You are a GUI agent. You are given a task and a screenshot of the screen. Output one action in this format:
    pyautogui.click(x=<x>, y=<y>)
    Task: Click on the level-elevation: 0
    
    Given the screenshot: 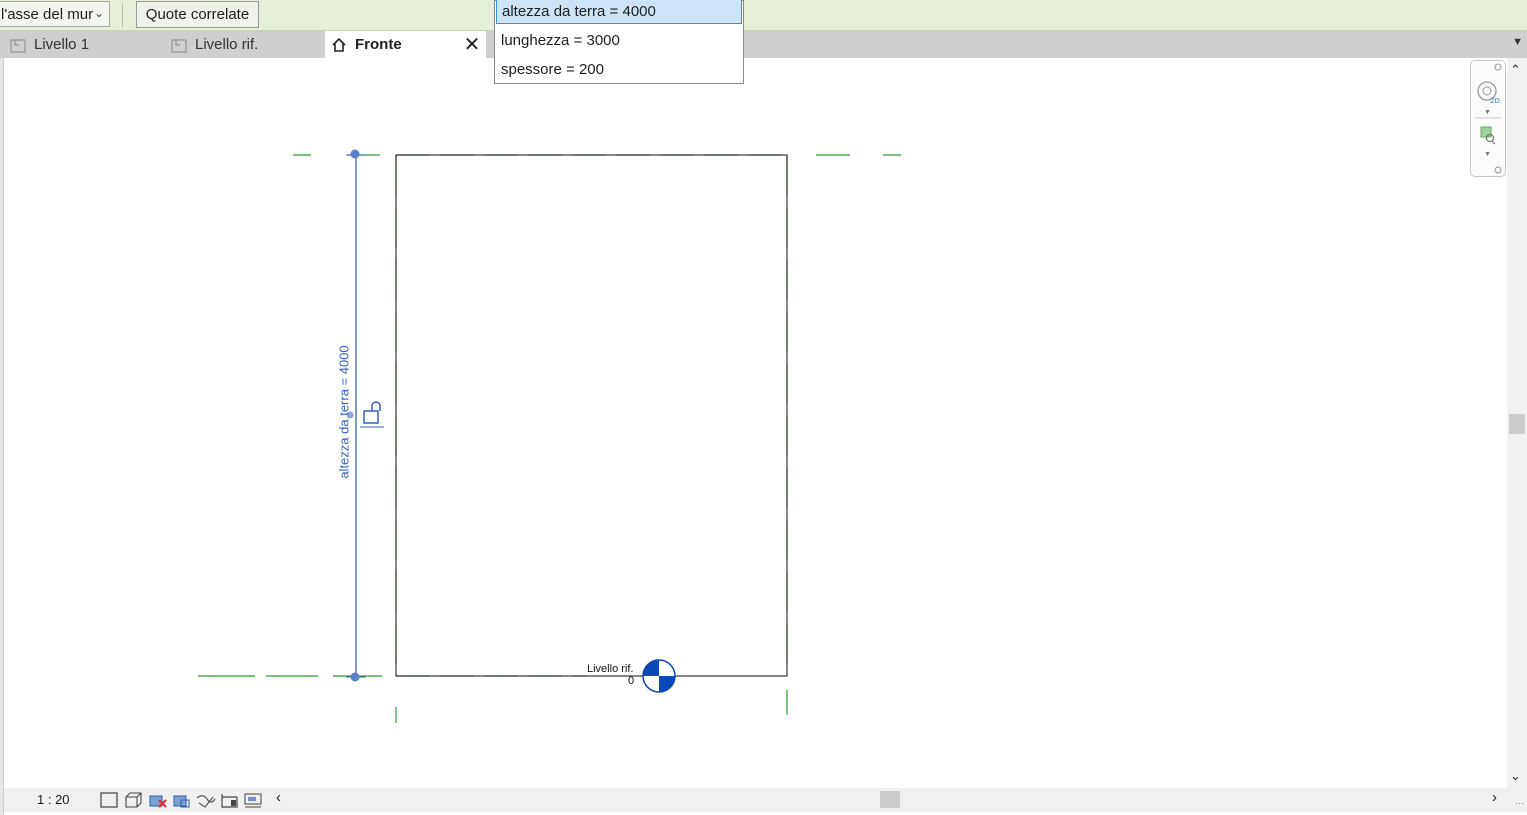 What is the action you would take?
    pyautogui.click(x=631, y=681)
    